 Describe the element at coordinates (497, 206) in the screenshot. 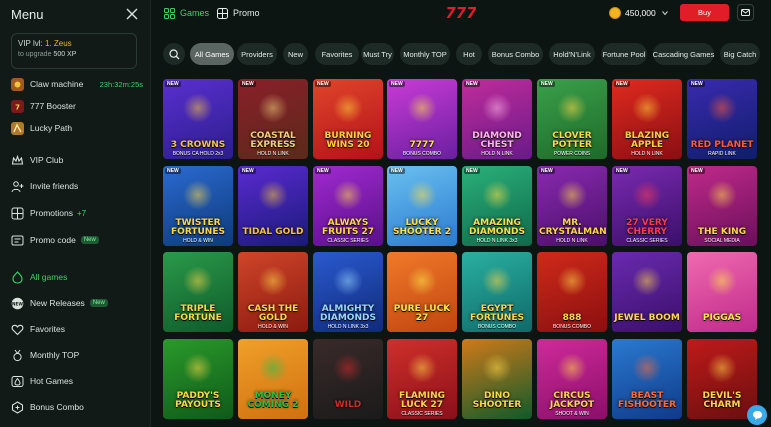

I see `game-card: NEW AMAZING DIAMONDS HOLD N LINK 3x3` at that location.